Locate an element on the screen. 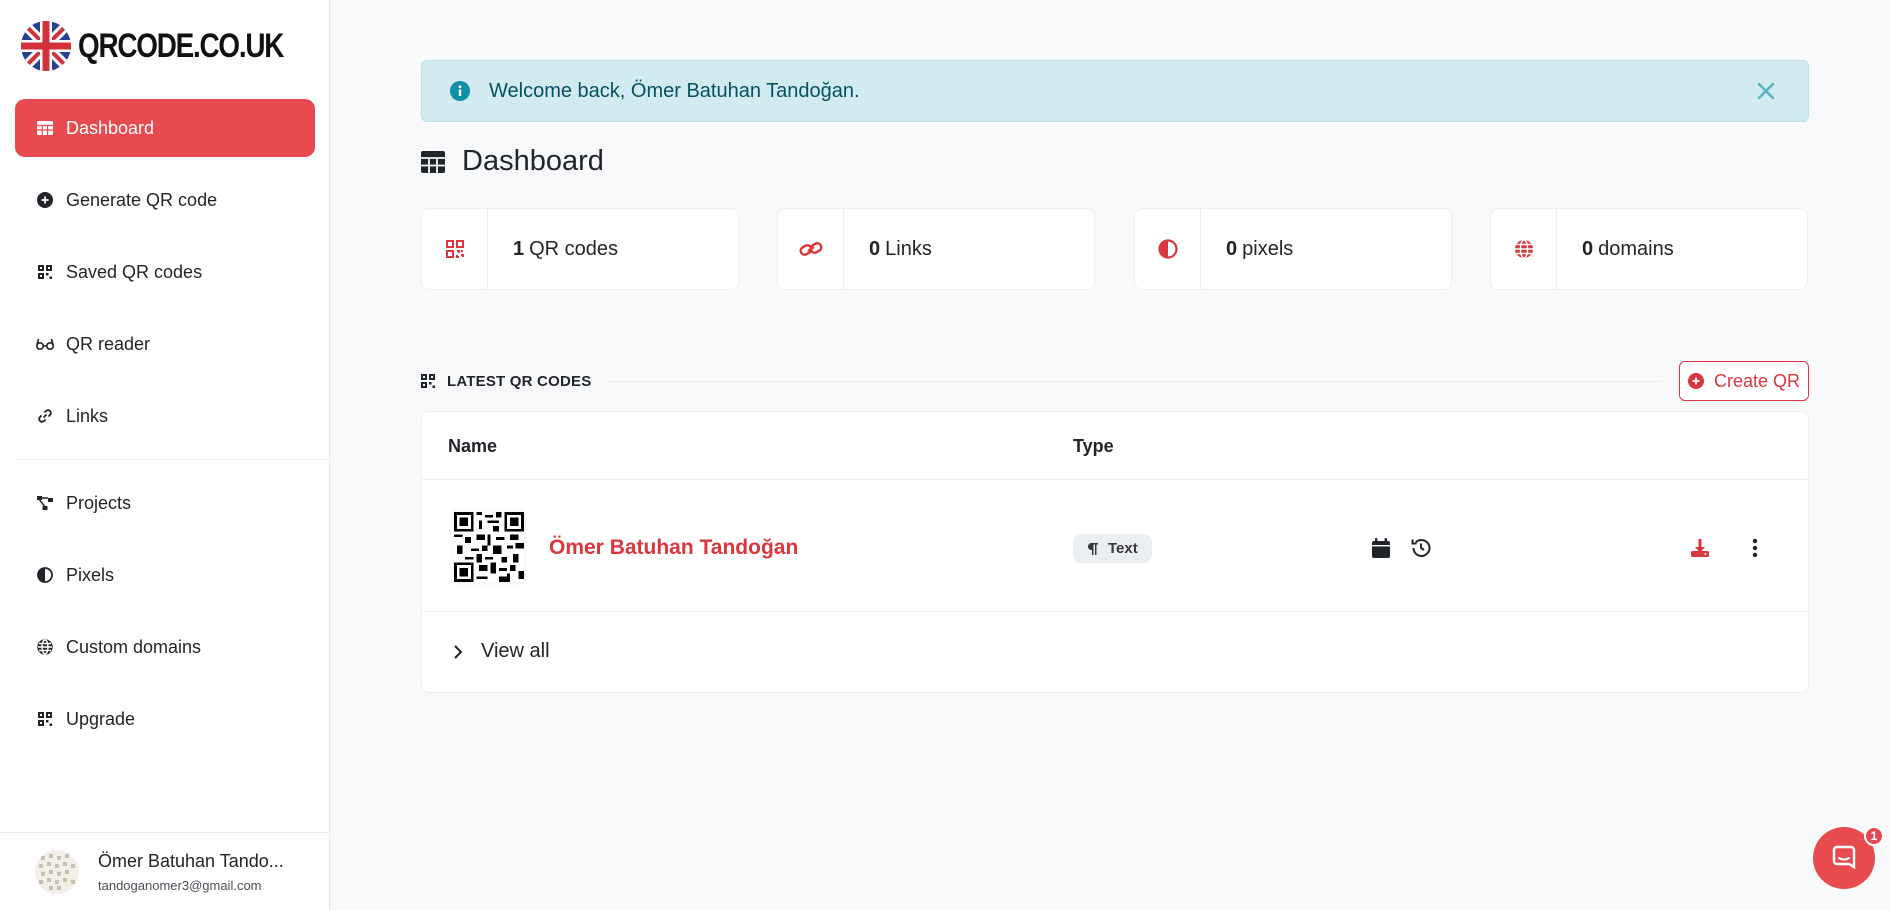  ellipsis-vertical-icon is located at coordinates (1755, 548).